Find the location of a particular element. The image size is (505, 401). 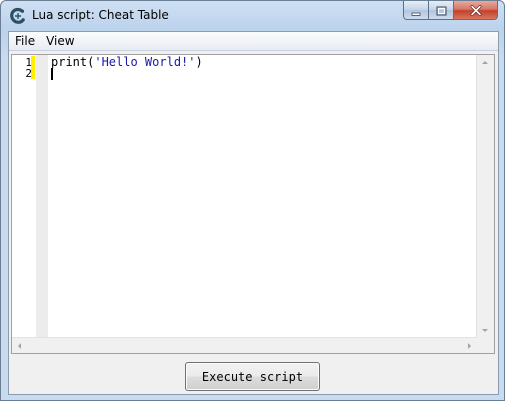

execute-script-button: Execute script is located at coordinates (252, 376).